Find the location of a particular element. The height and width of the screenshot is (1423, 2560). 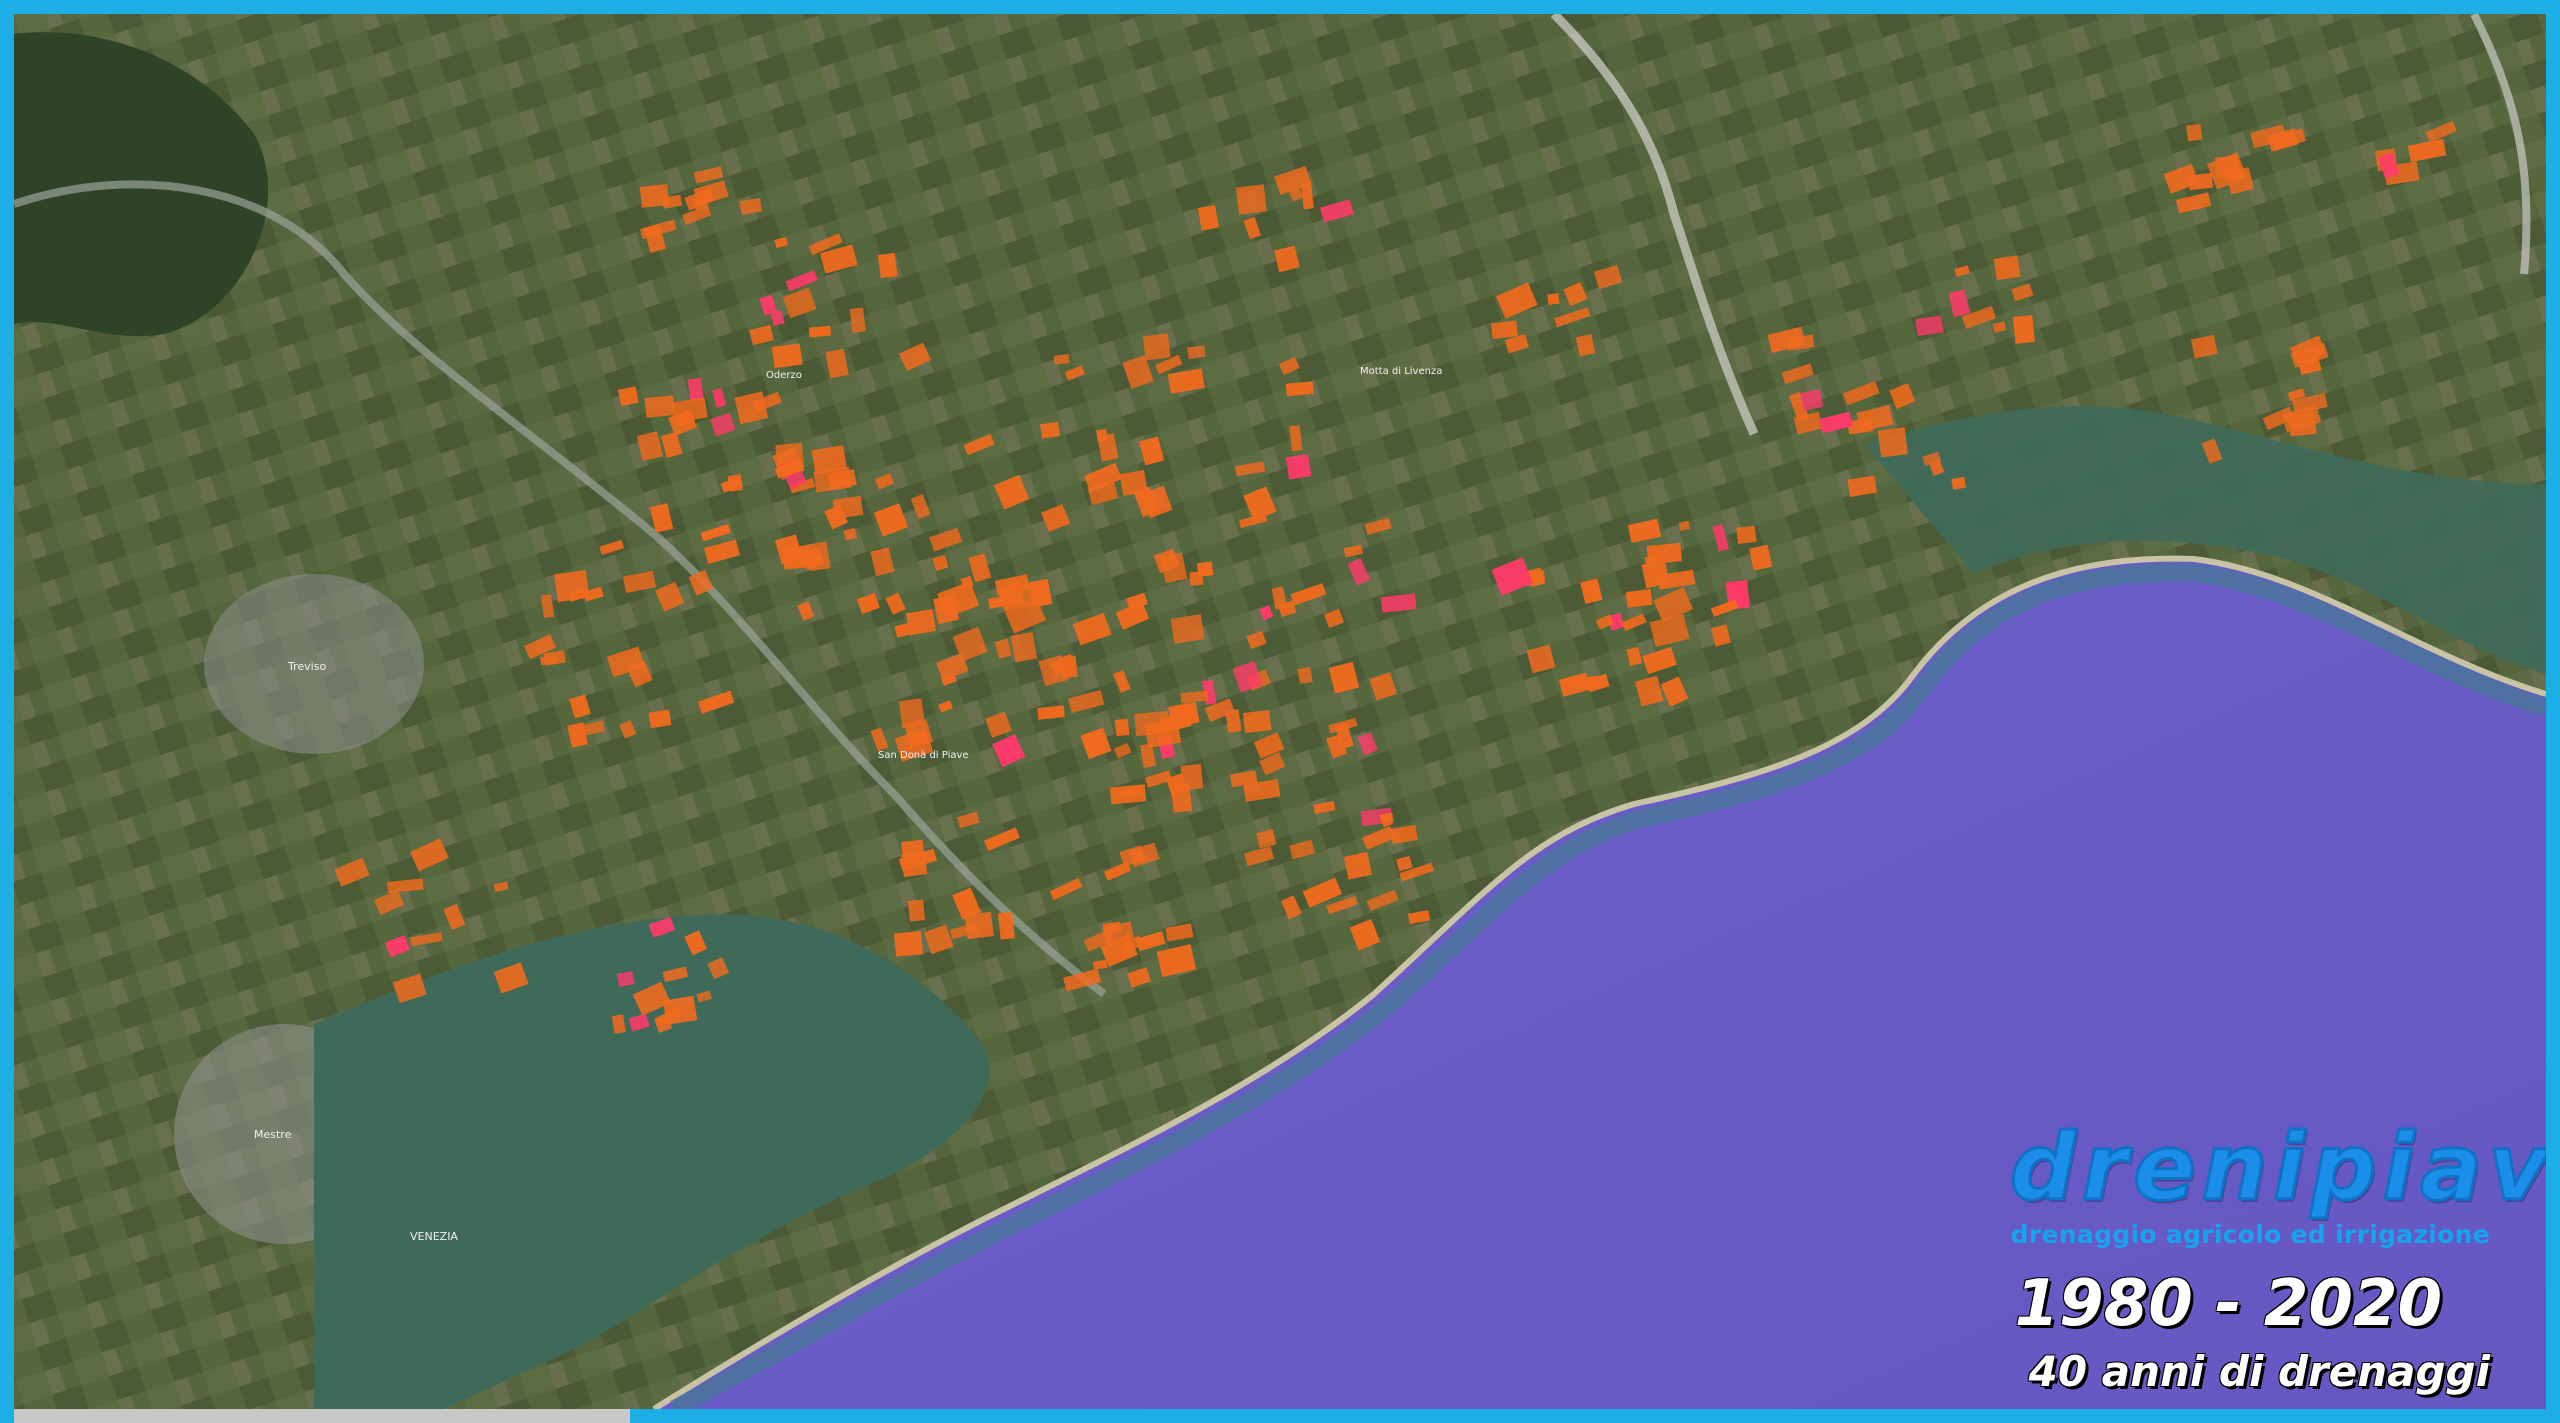

place-label-venezia: VENEZIA is located at coordinates (434, 1236).